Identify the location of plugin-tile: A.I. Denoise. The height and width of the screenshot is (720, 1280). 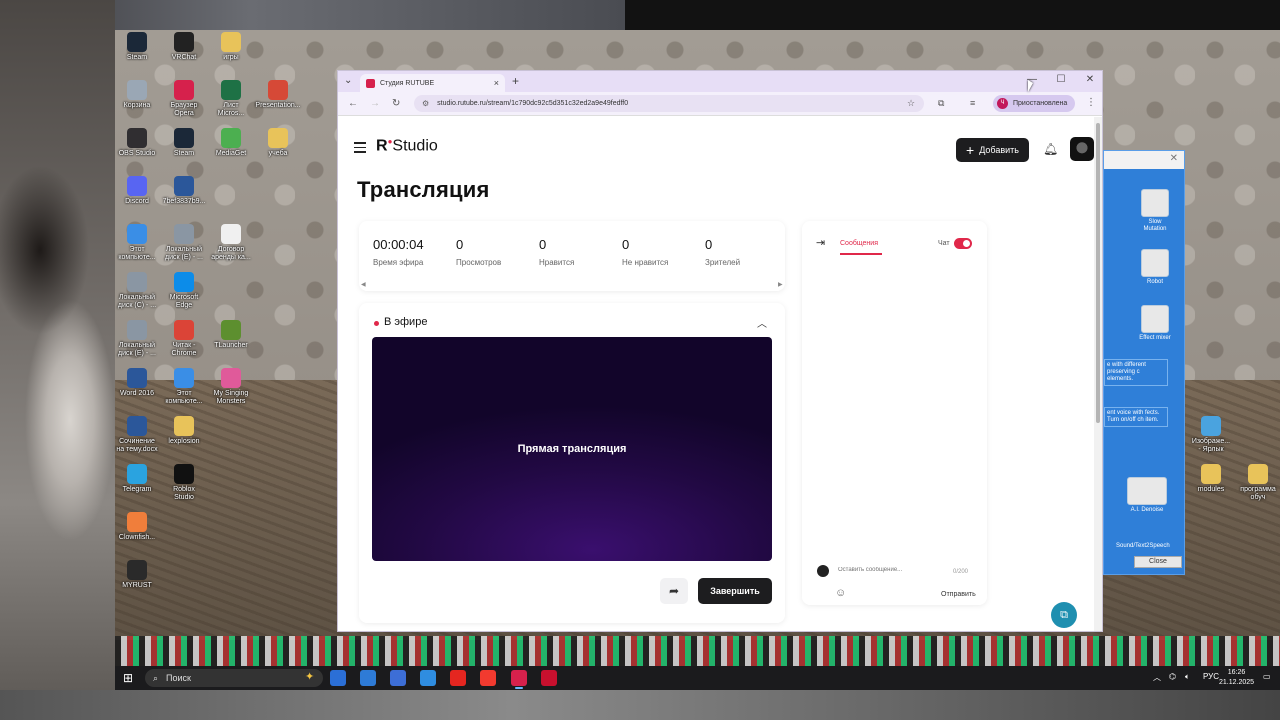
(1147, 495).